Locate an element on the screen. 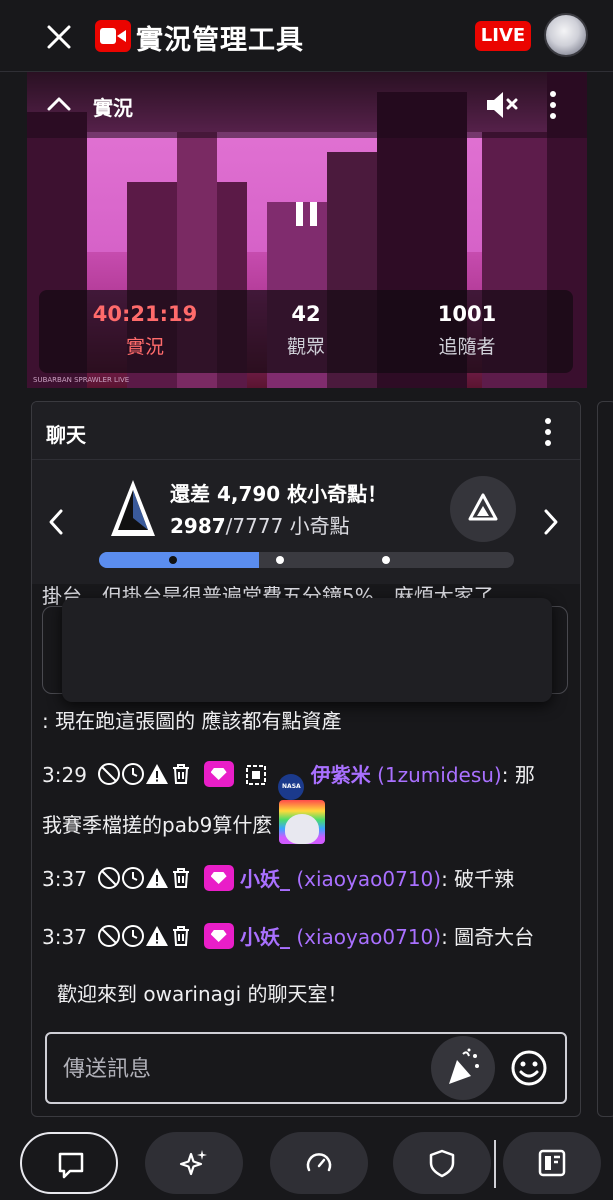 This screenshot has height=1200, width=613. stream-manager-icon is located at coordinates (552, 1163).